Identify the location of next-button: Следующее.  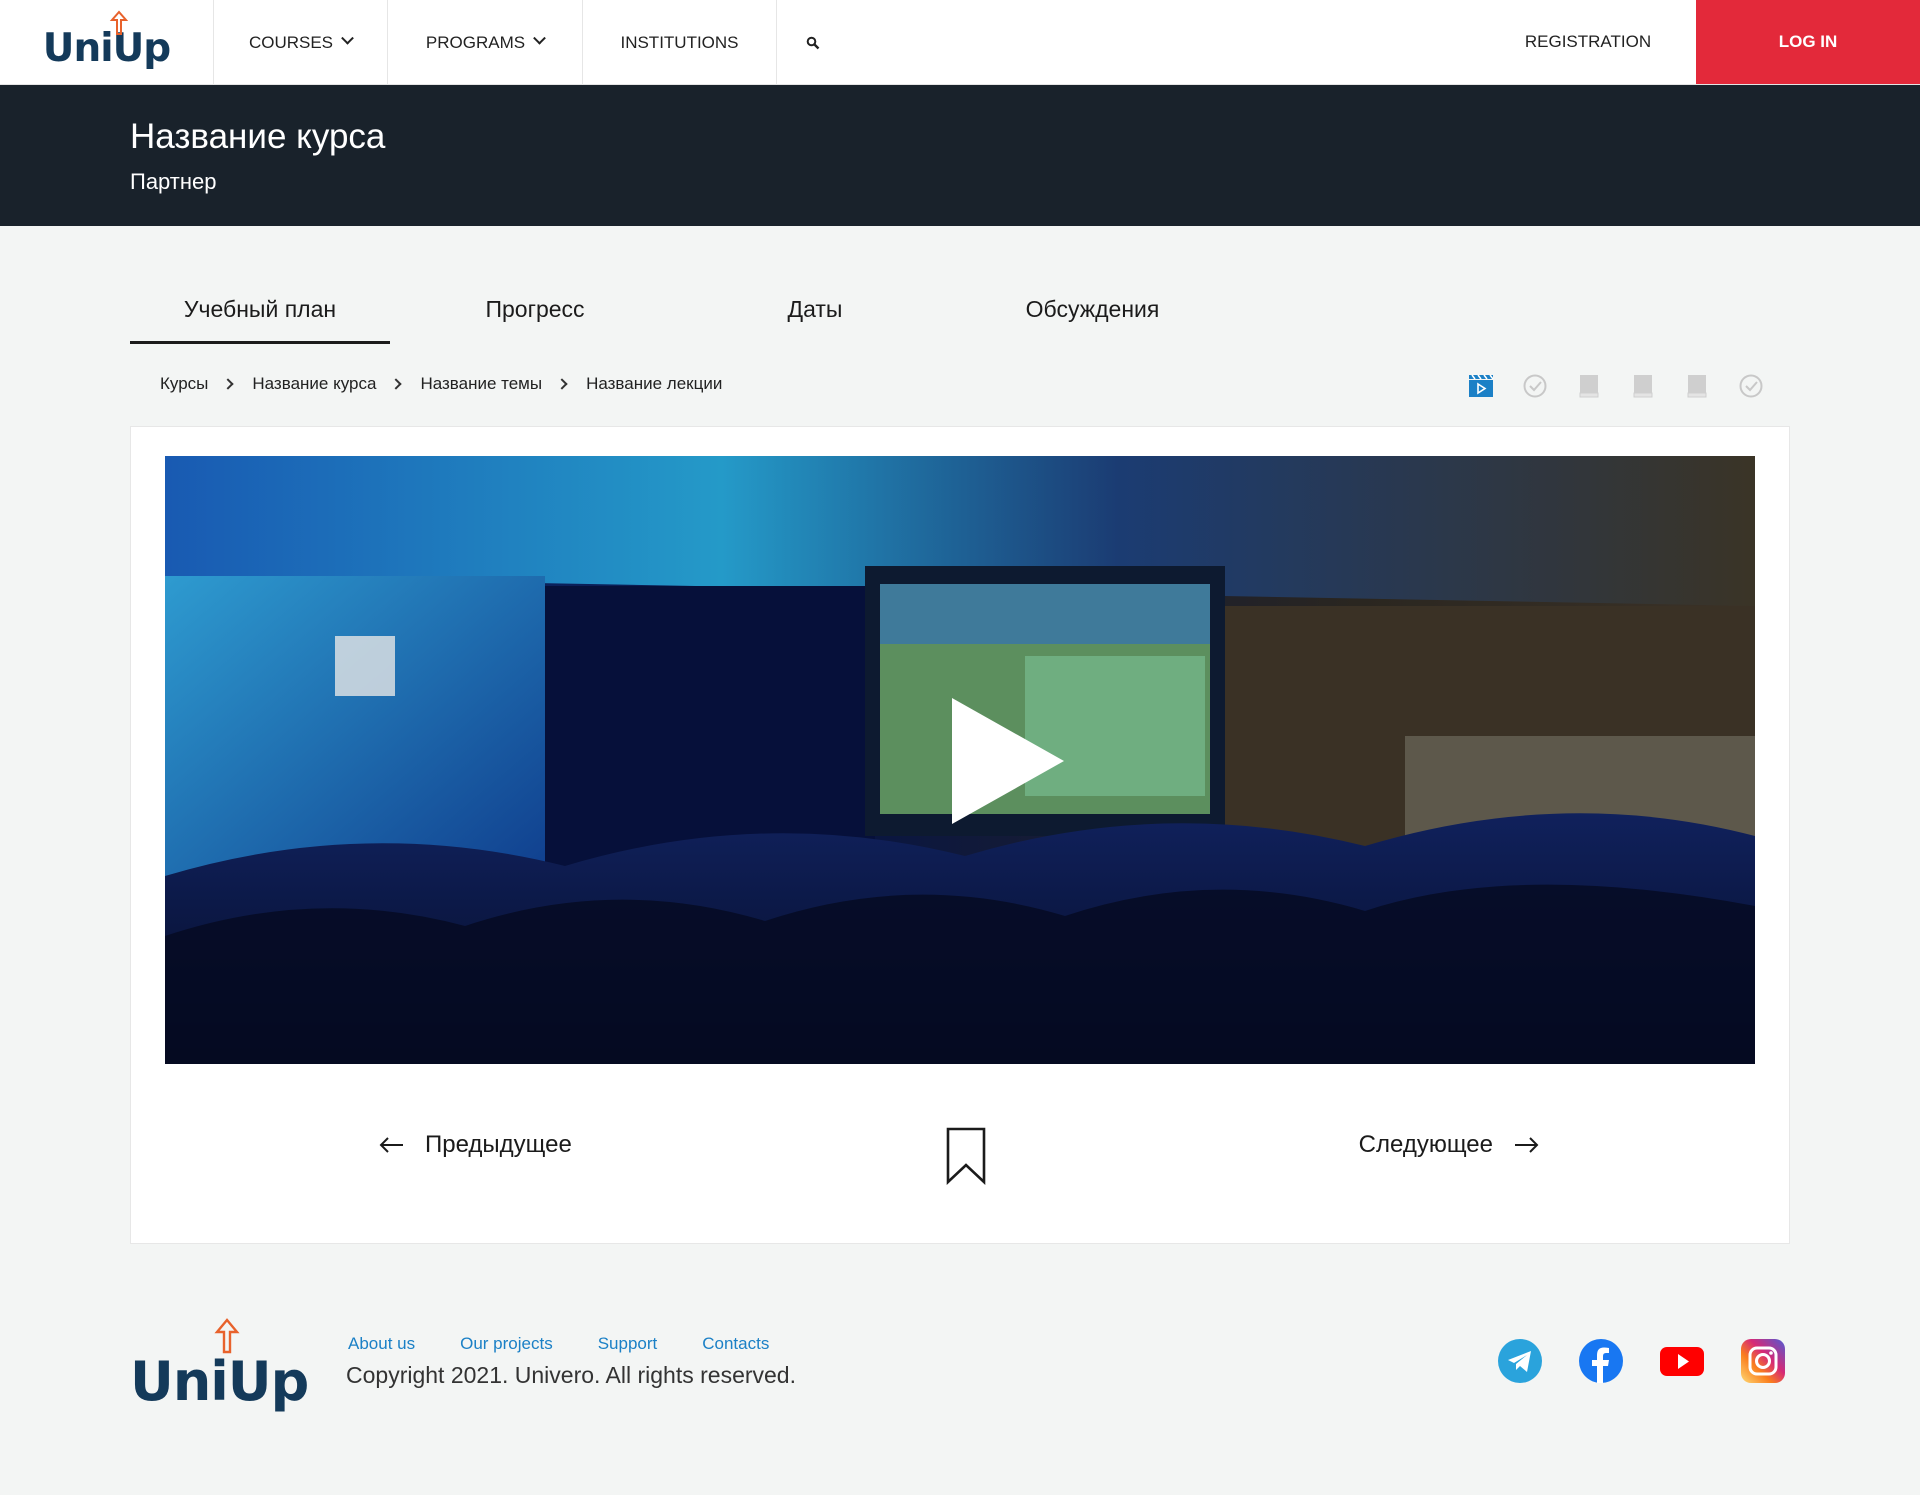
(1449, 1145).